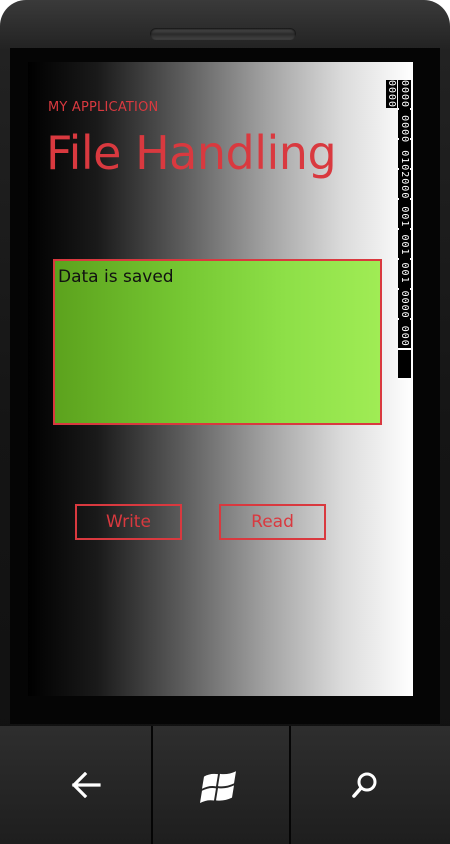  What do you see at coordinates (223, 34) in the screenshot?
I see `earpiece-speaker` at bounding box center [223, 34].